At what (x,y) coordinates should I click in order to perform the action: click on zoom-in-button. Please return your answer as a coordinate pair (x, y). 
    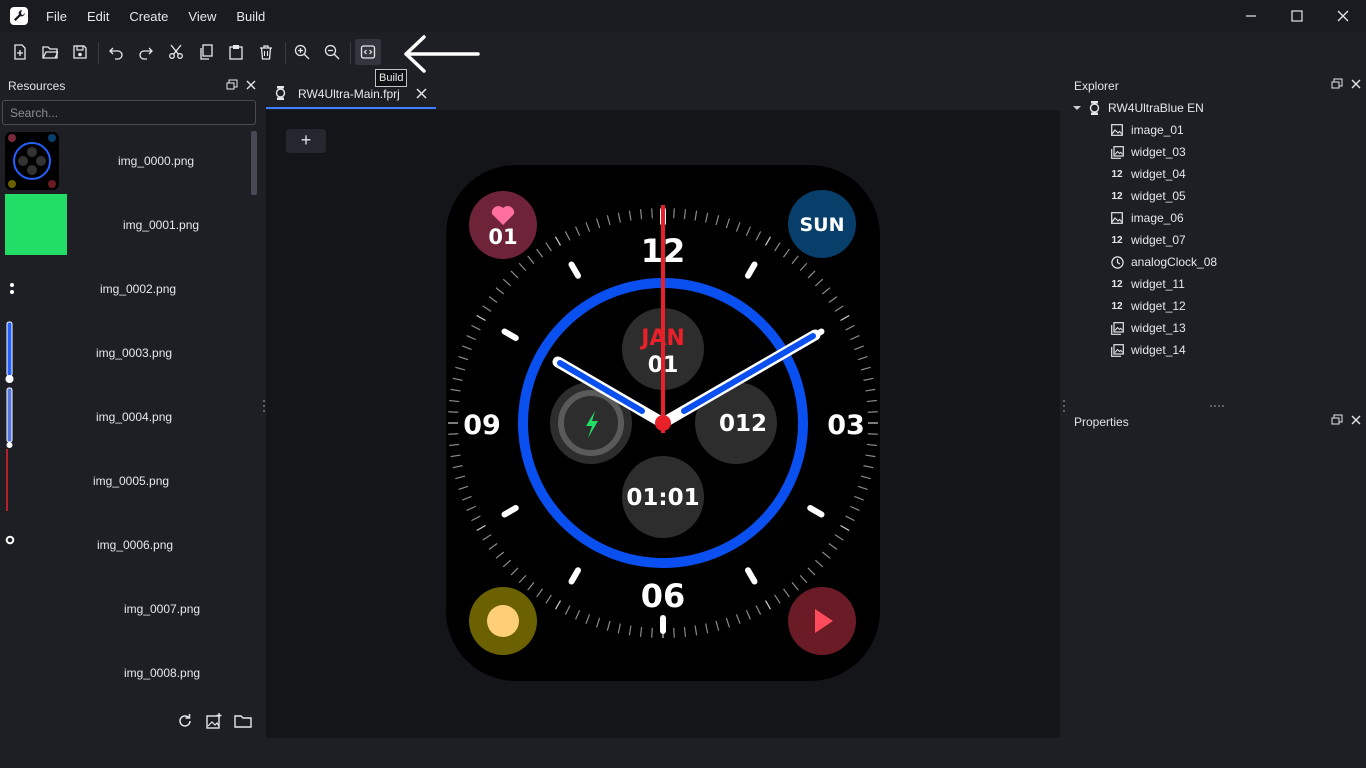
    Looking at the image, I should click on (302, 52).